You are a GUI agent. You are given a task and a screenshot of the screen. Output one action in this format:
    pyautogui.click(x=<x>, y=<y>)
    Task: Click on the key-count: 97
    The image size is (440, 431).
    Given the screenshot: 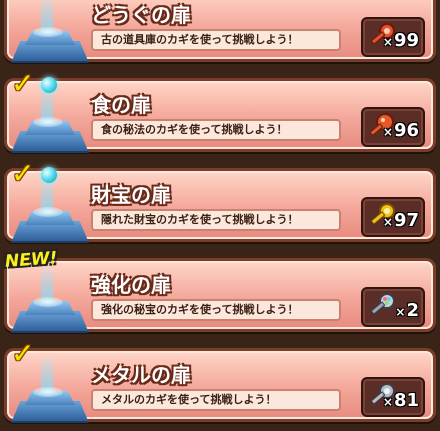 What is the action you would take?
    pyautogui.click(x=406, y=220)
    